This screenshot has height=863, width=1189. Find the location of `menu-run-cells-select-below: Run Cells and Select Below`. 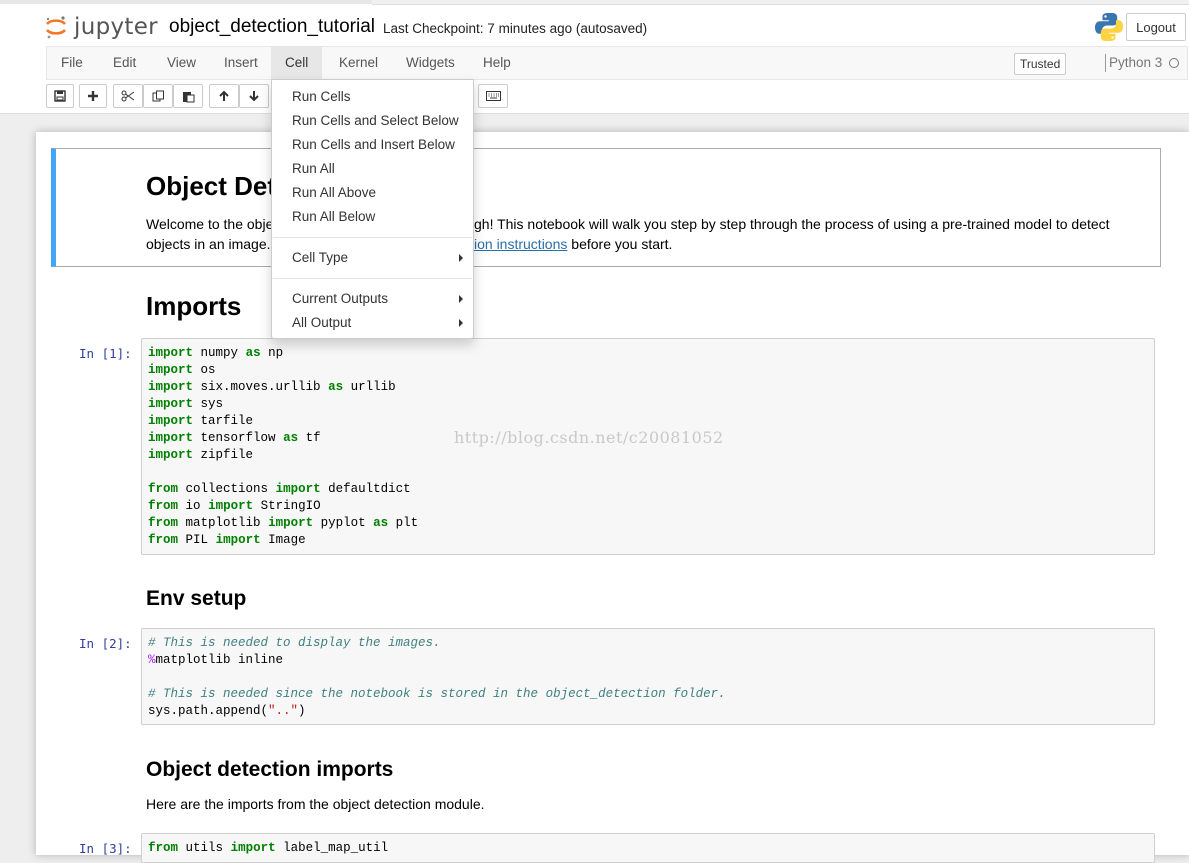

menu-run-cells-select-below: Run Cells and Select Below is located at coordinates (372, 121).